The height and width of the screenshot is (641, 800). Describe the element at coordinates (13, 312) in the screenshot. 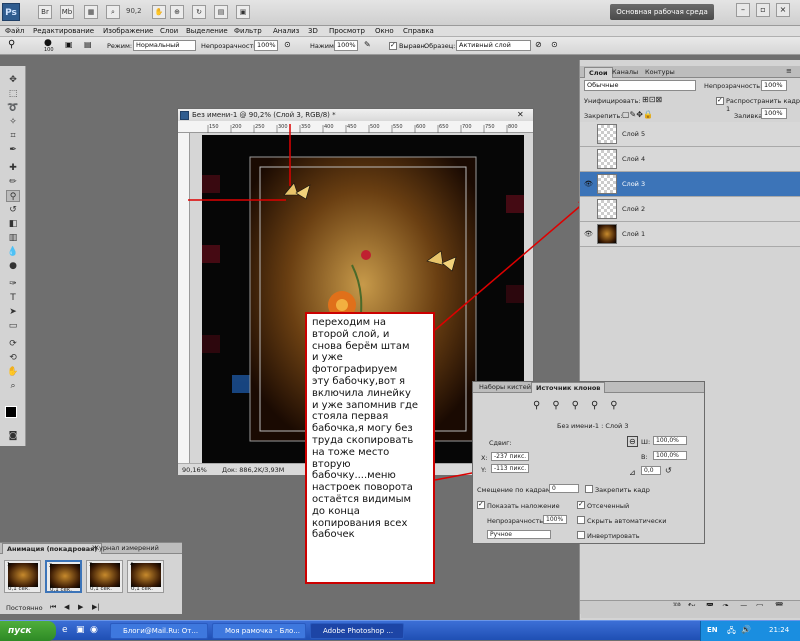

I see `path-selection-tool-icon: ➤` at that location.